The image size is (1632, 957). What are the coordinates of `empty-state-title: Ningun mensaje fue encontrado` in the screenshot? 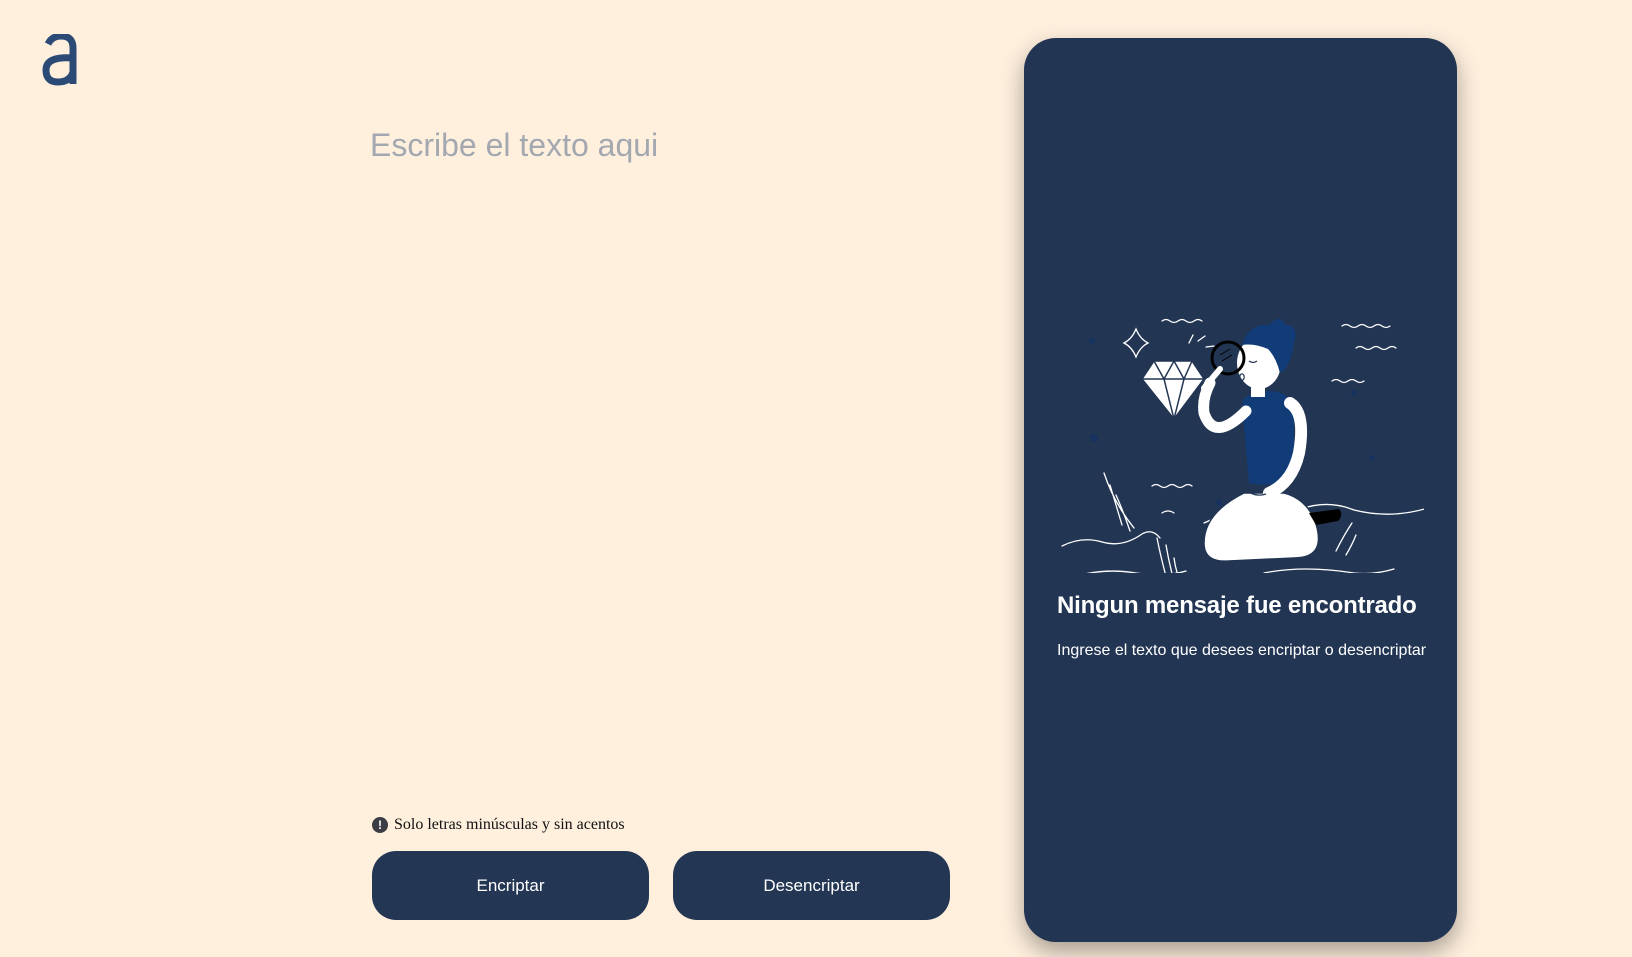 It's located at (1237, 605).